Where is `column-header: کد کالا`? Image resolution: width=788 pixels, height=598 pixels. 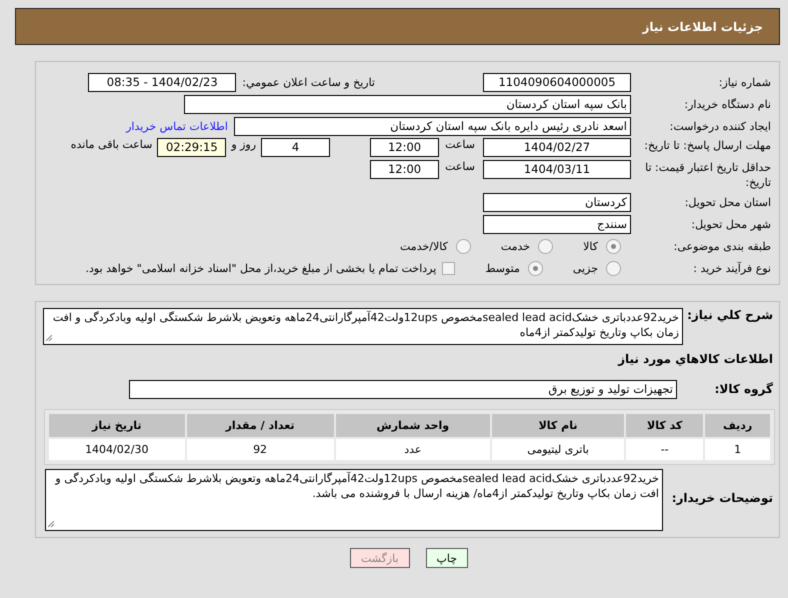
column-header: کد کالا is located at coordinates (665, 425).